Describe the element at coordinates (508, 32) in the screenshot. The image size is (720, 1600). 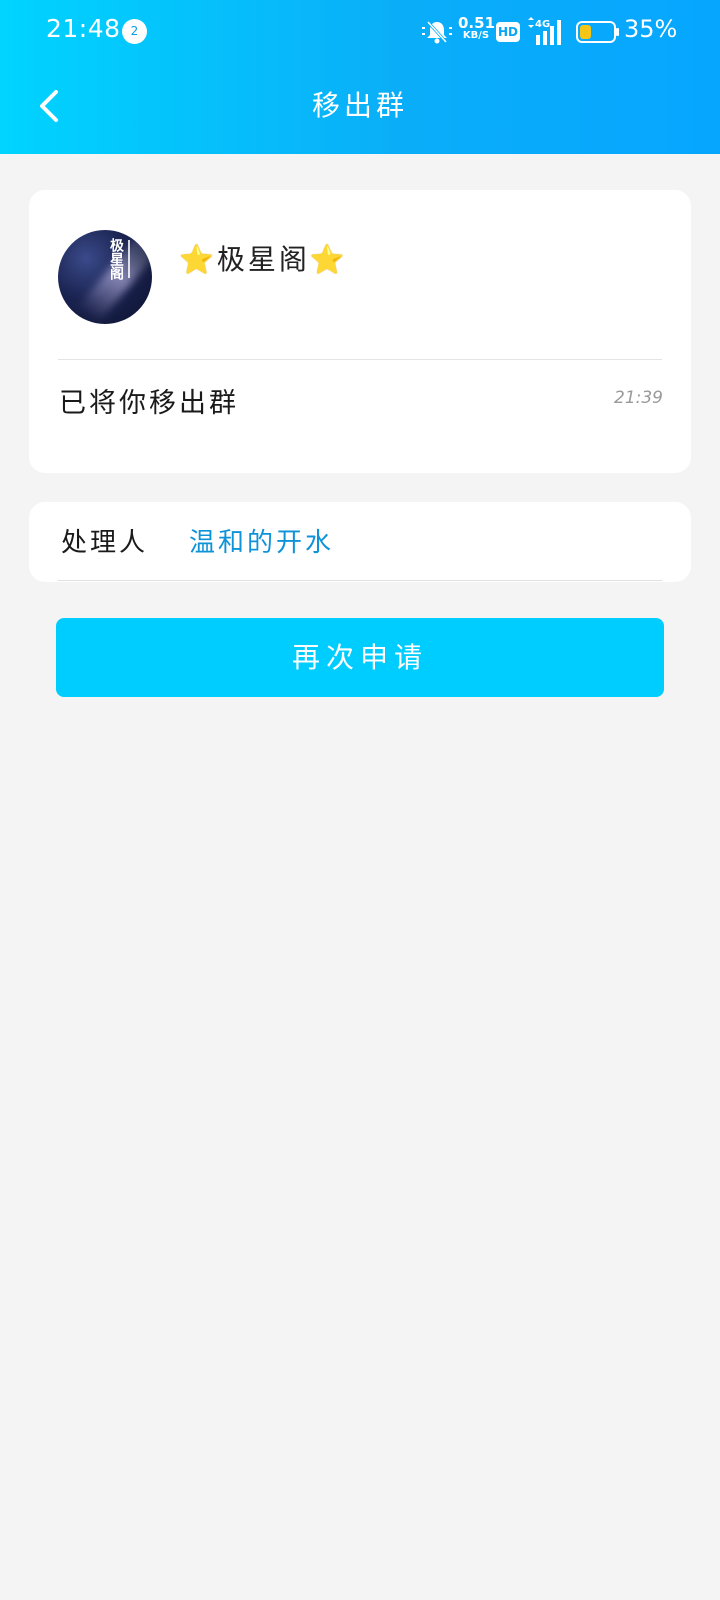
I see `hd-icon: HD` at that location.